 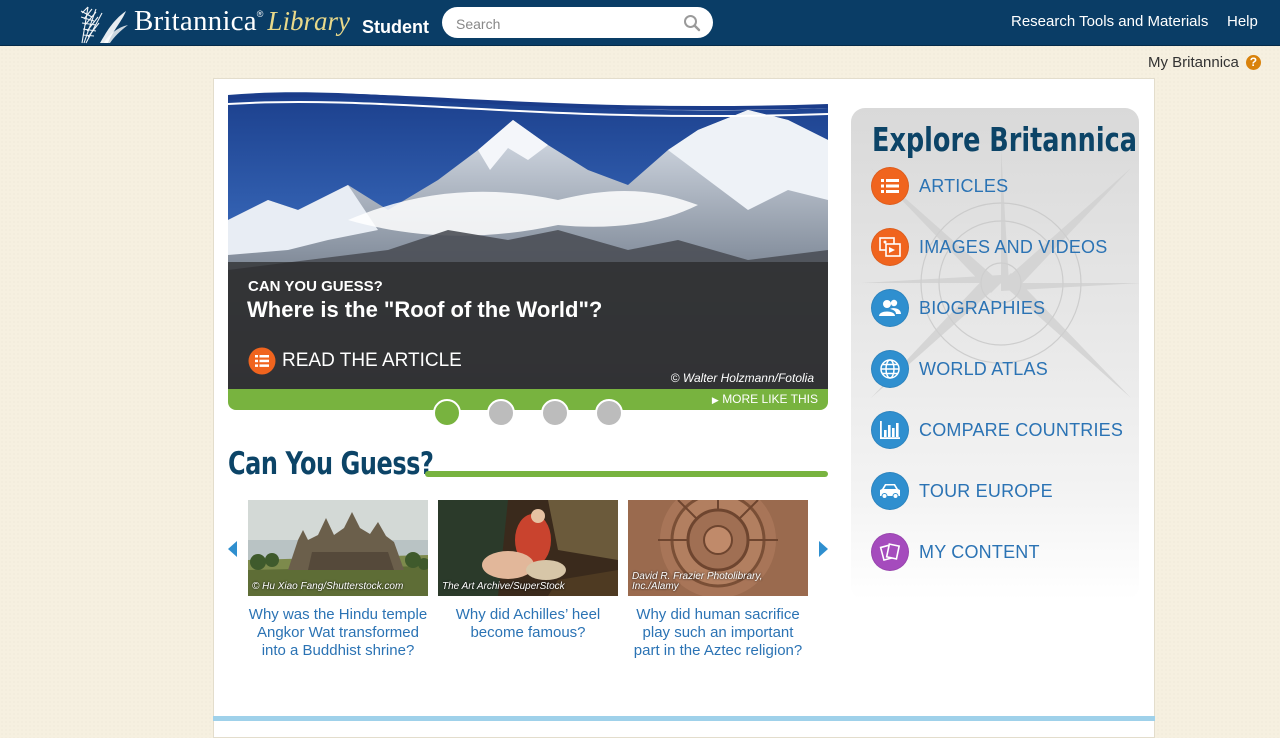 I want to click on explore-world-atlas-link: WORLD ATLAS, so click(x=959, y=369).